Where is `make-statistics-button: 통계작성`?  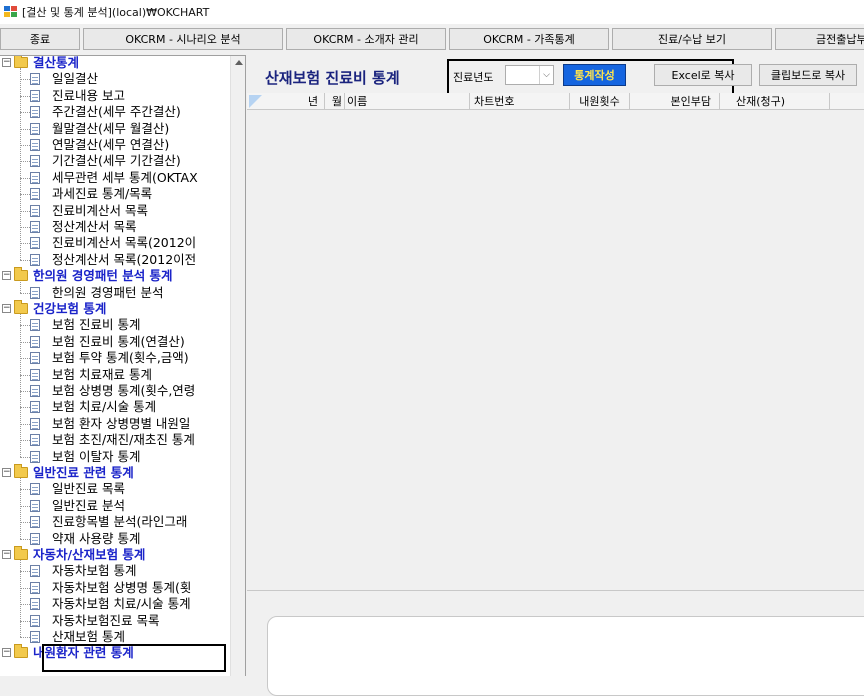
make-statistics-button: 통계작성 is located at coordinates (594, 75).